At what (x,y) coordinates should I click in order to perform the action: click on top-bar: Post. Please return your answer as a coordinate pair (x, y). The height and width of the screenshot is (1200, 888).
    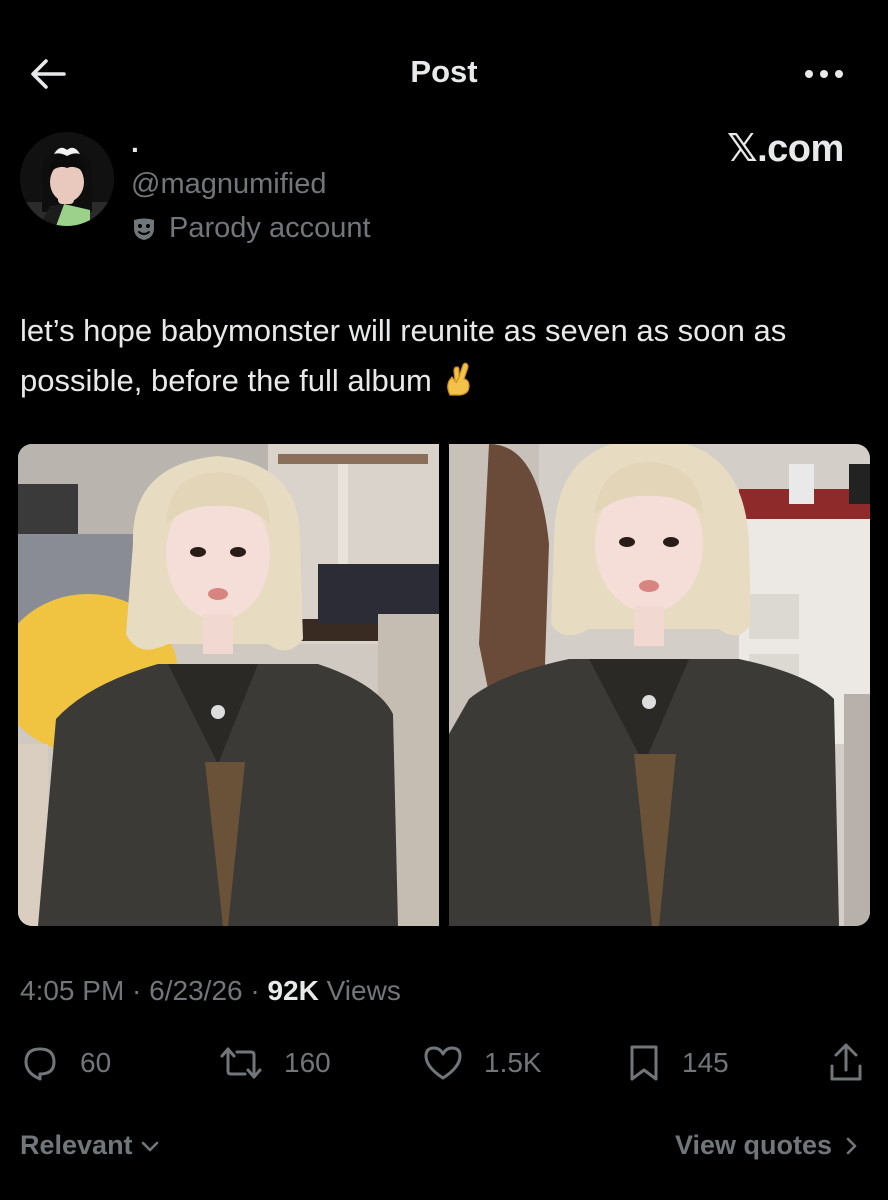
    Looking at the image, I should click on (444, 75).